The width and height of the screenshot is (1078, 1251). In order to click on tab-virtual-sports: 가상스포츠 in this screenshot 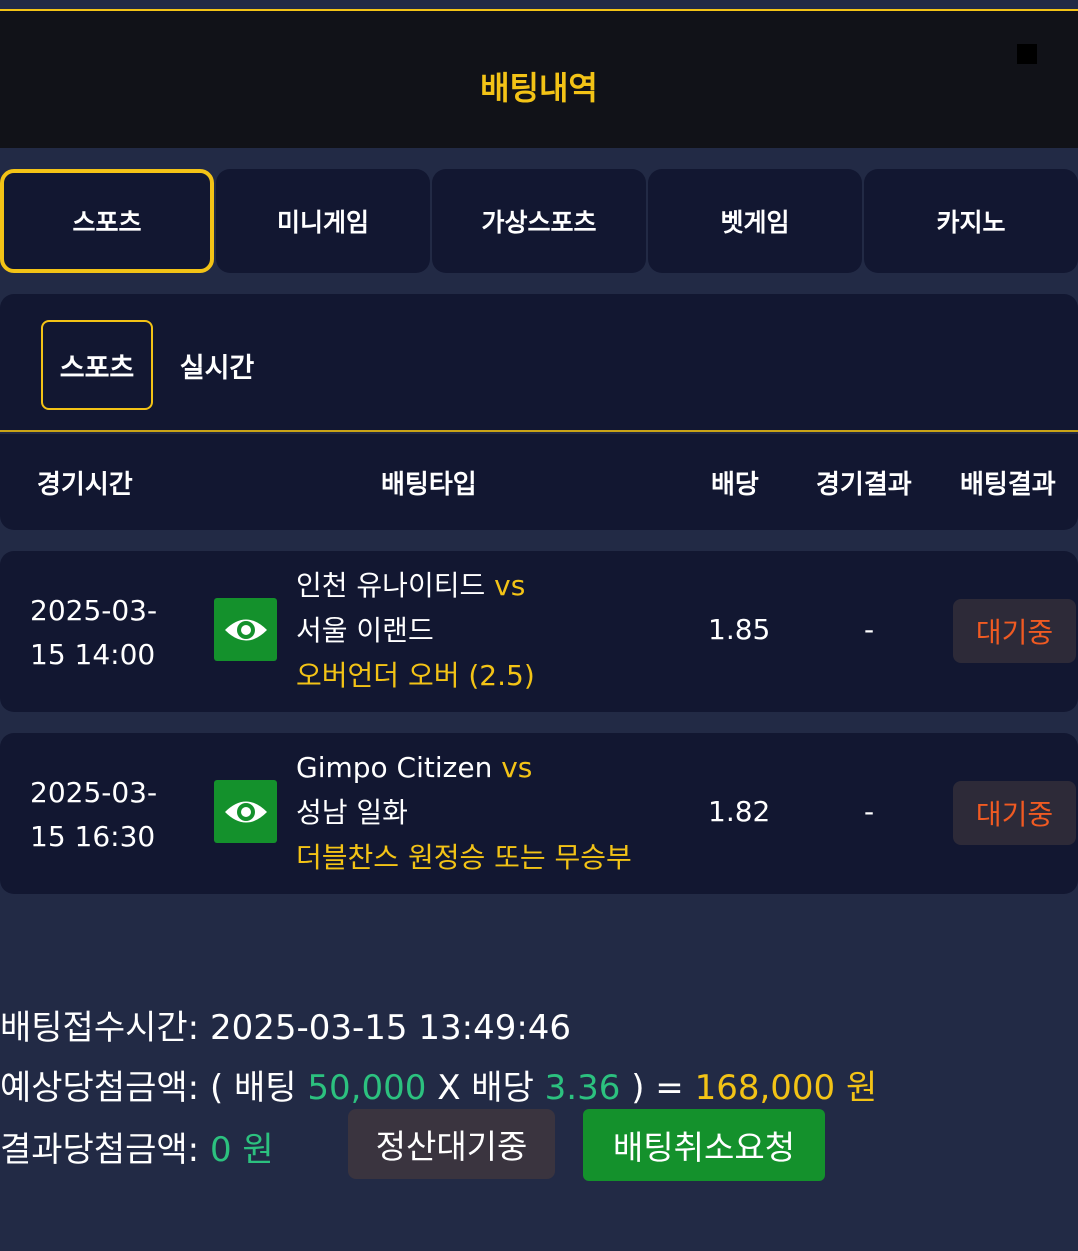, I will do `click(539, 221)`.